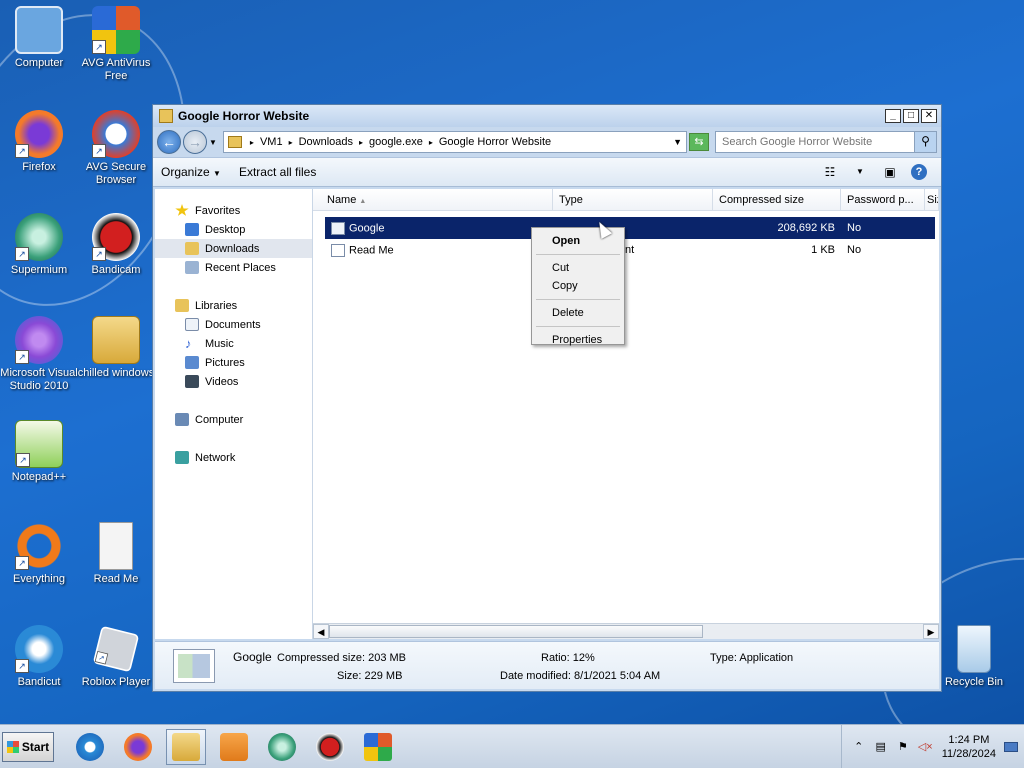 Image resolution: width=1024 pixels, height=768 pixels. Describe the element at coordinates (116, 44) in the screenshot. I see `desktop-icon-avg: ↗ AVG AntiVirus Free` at that location.